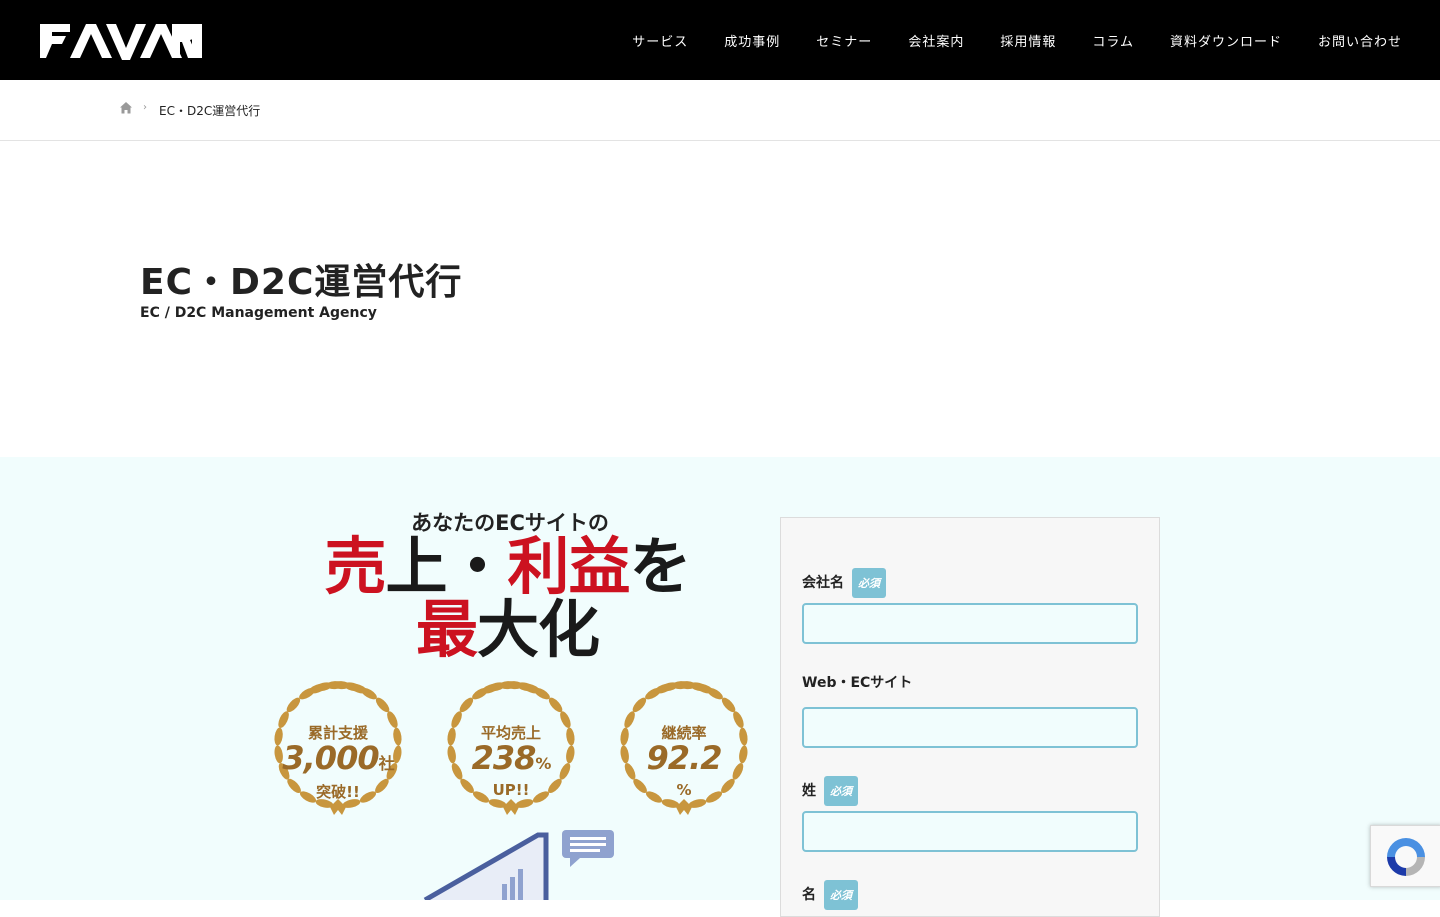  Describe the element at coordinates (538, 629) in the screenshot. I see `hero-headline-part: 大化` at that location.